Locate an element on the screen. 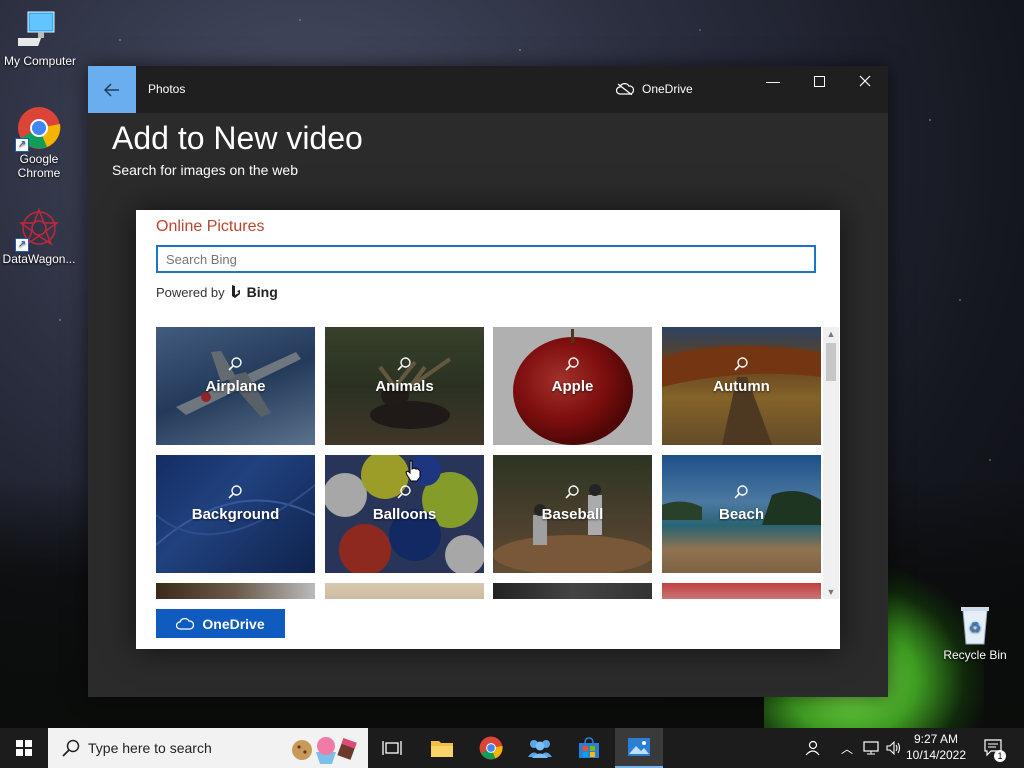 The image size is (1024, 768). clock-time: 9:27 AM is located at coordinates (936, 739).